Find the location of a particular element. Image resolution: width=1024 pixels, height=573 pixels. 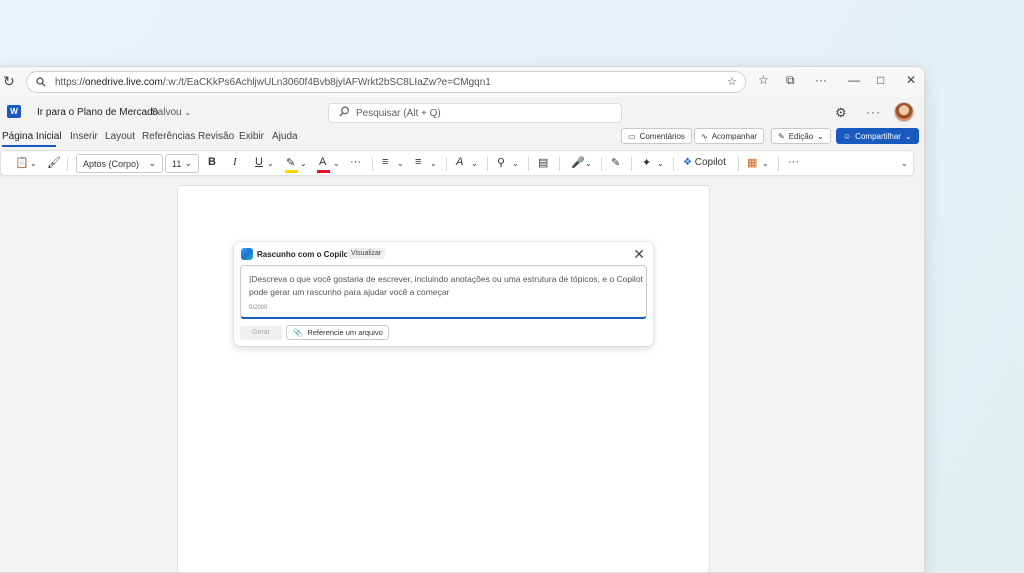

highlight-icon: ✎ is located at coordinates (290, 162).